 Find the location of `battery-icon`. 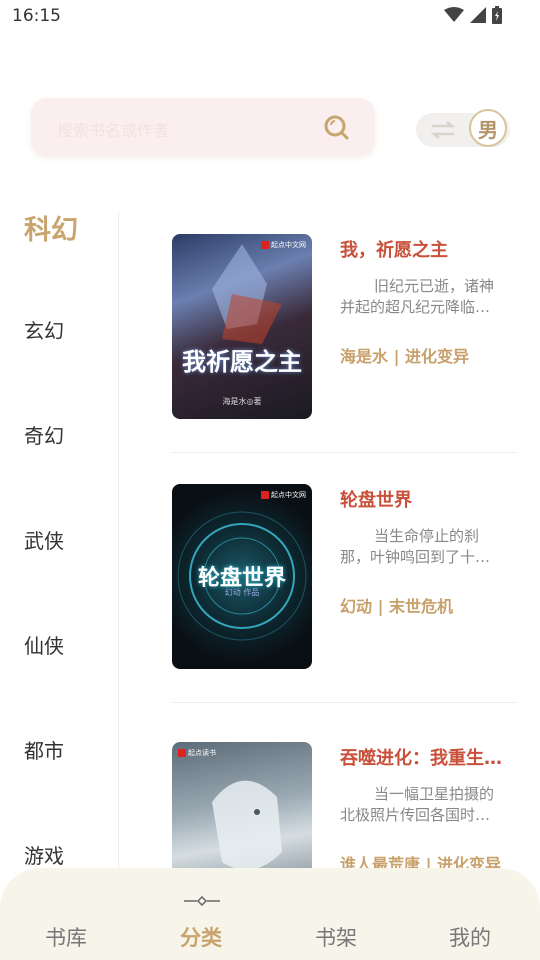

battery-icon is located at coordinates (497, 15).